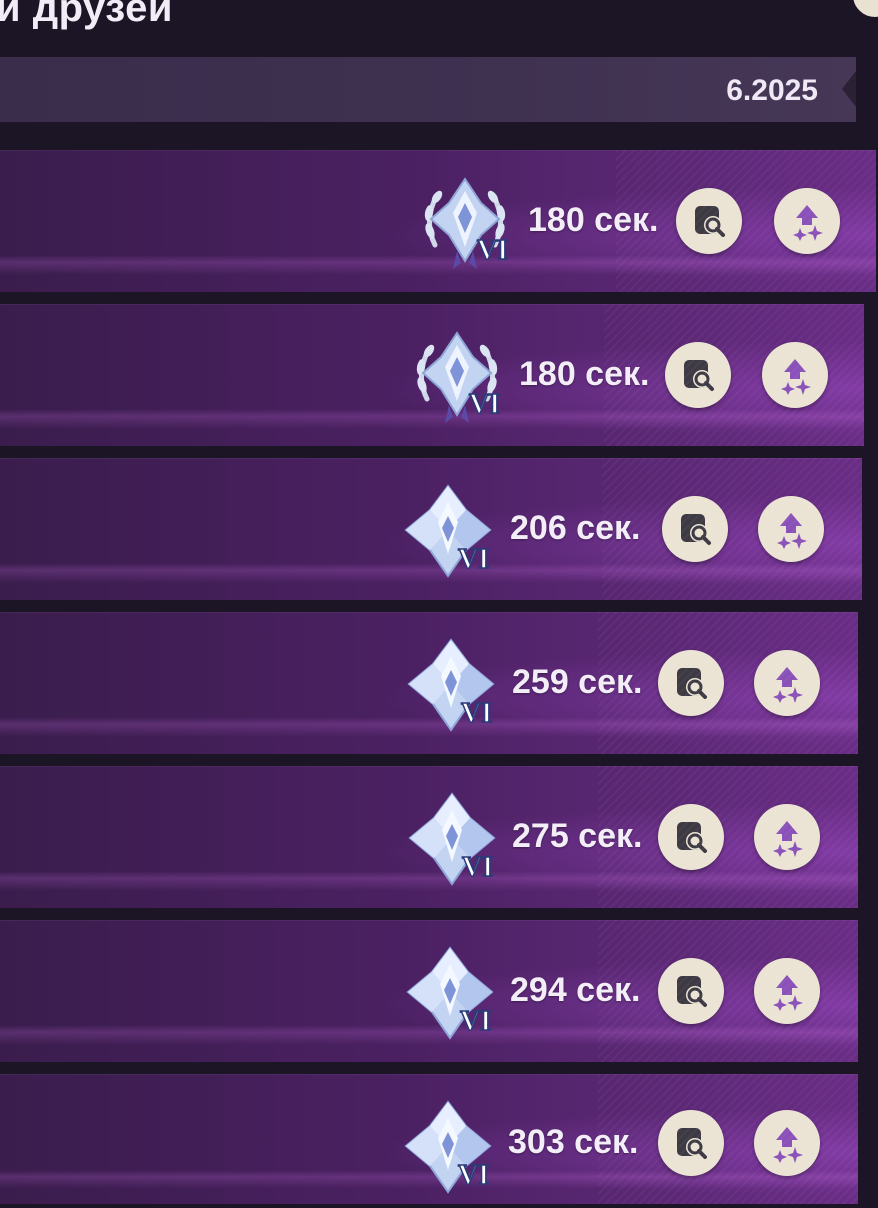  Describe the element at coordinates (428, 89) in the screenshot. I see `period-header: 6.2025` at that location.